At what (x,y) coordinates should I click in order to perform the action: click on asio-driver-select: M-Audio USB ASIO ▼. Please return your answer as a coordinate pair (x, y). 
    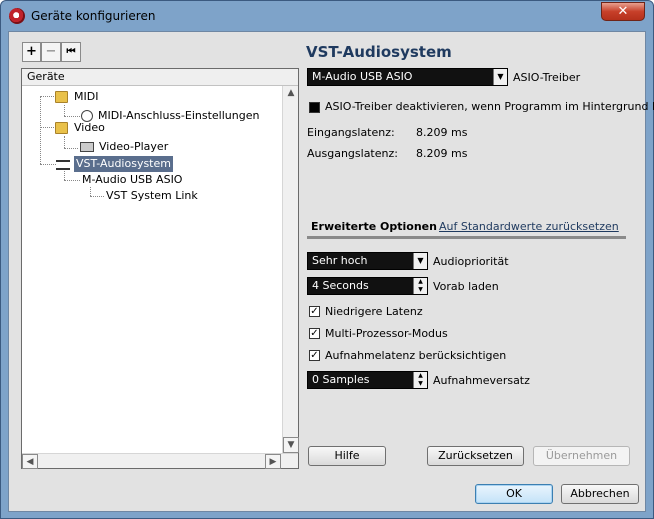
    Looking at the image, I should click on (407, 77).